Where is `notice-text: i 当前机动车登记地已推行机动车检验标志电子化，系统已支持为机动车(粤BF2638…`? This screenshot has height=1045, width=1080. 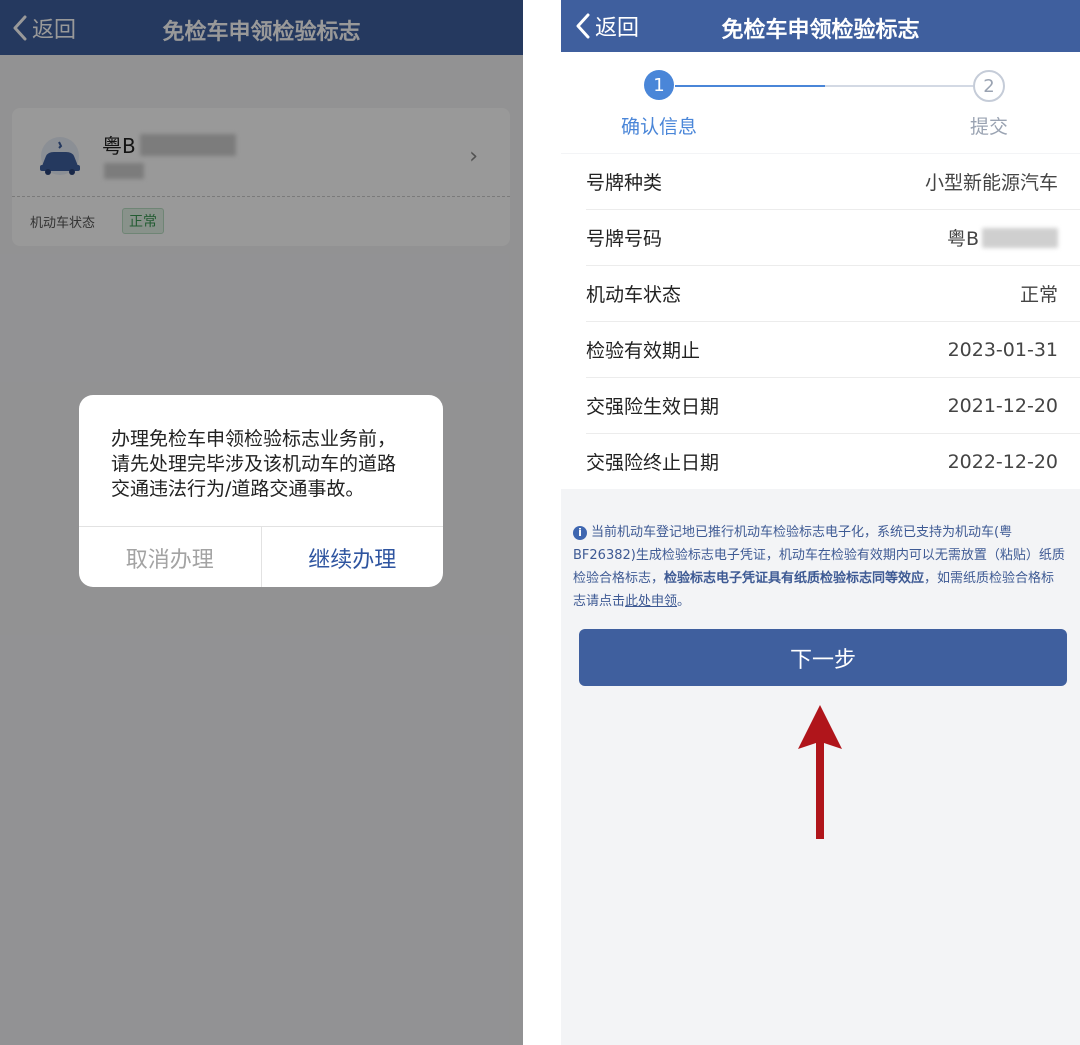 notice-text: i 当前机动车登记地已推行机动车检验标志电子化，系统已支持为机动车(粤BF2638… is located at coordinates (820, 567).